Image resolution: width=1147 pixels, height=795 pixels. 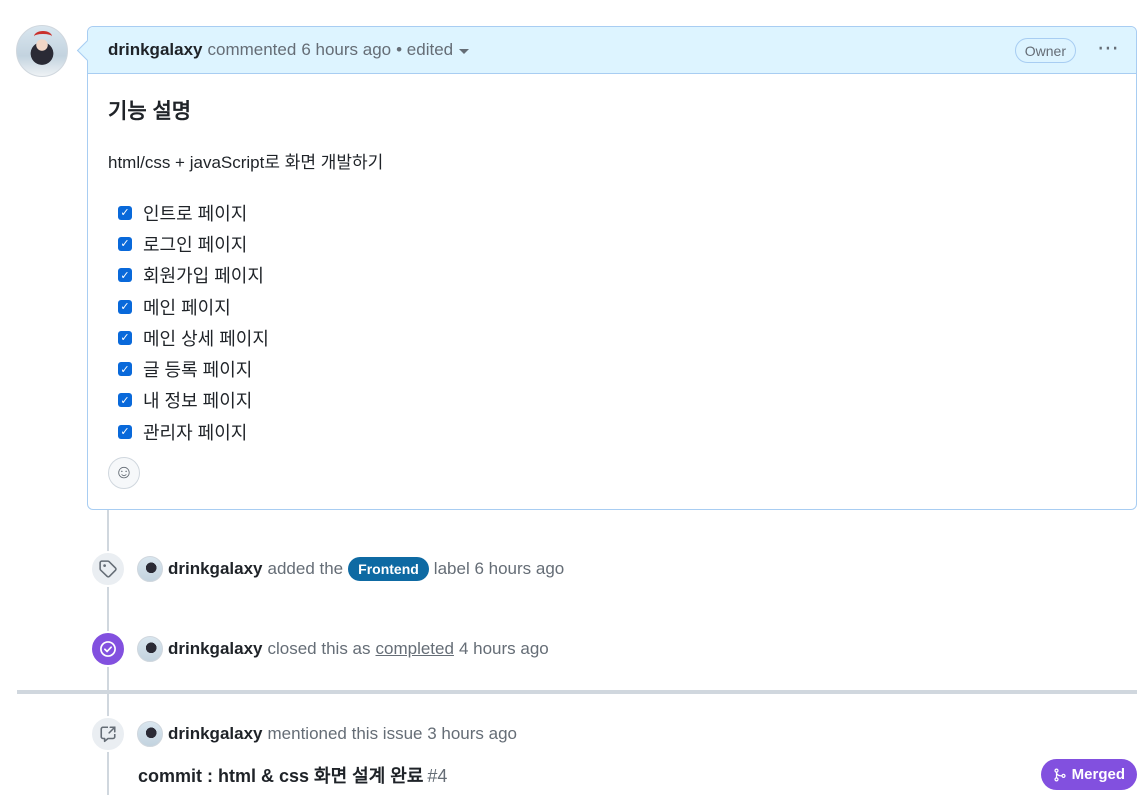 I want to click on merged-status-badge: Merged, so click(x=1088, y=774).